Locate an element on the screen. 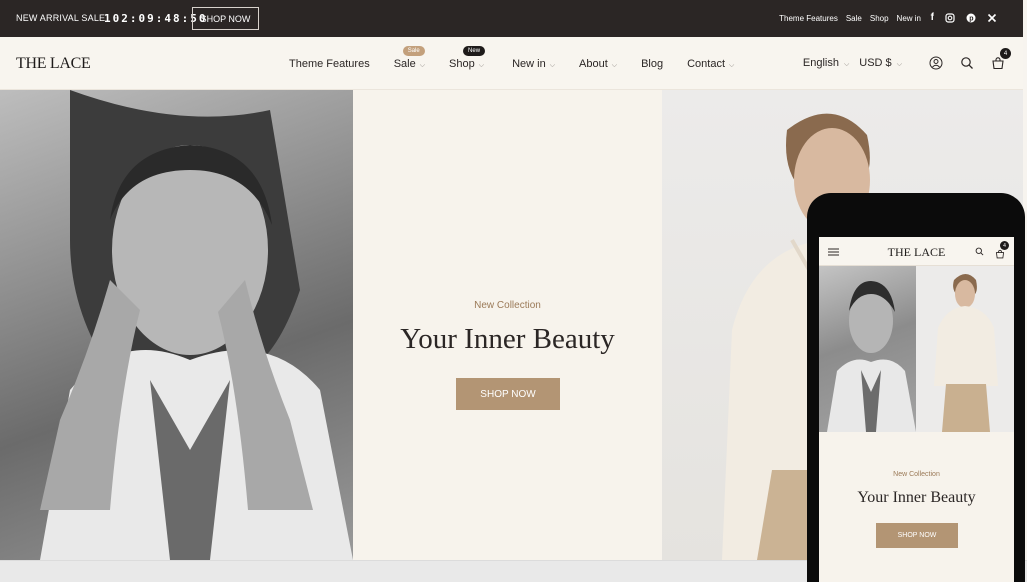 This screenshot has width=1027, height=582. topbar-link-shop: Shop is located at coordinates (879, 18).